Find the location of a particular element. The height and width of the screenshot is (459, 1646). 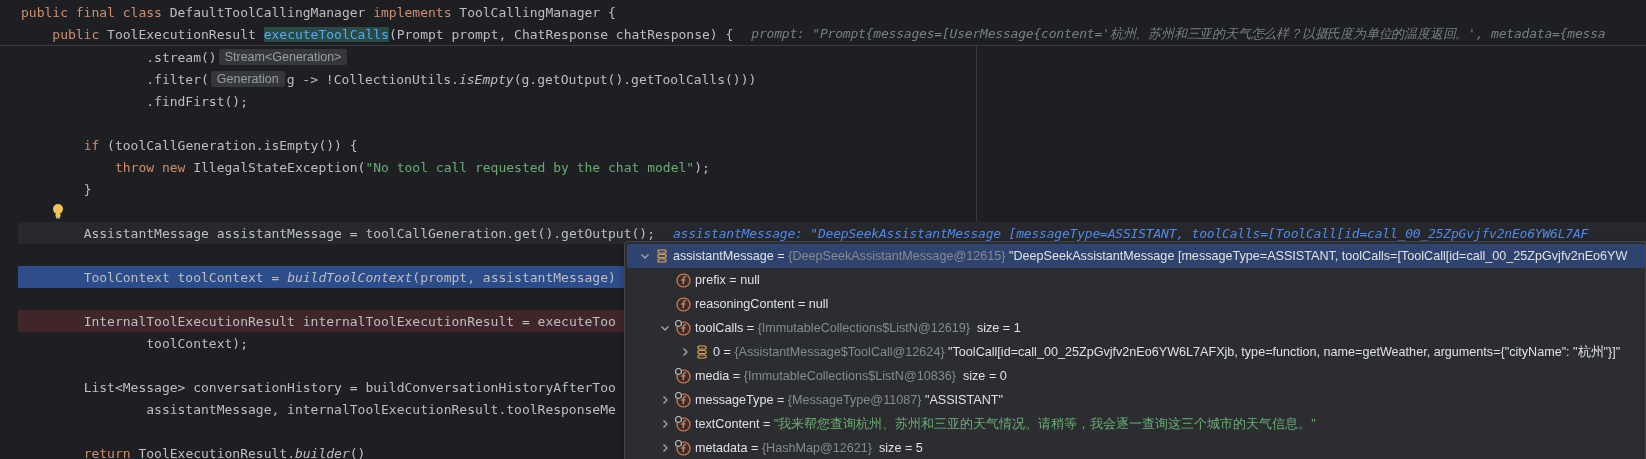

variable-entry: messageType = {MessageType@11087} "ASSISTANT" is located at coordinates (849, 400).